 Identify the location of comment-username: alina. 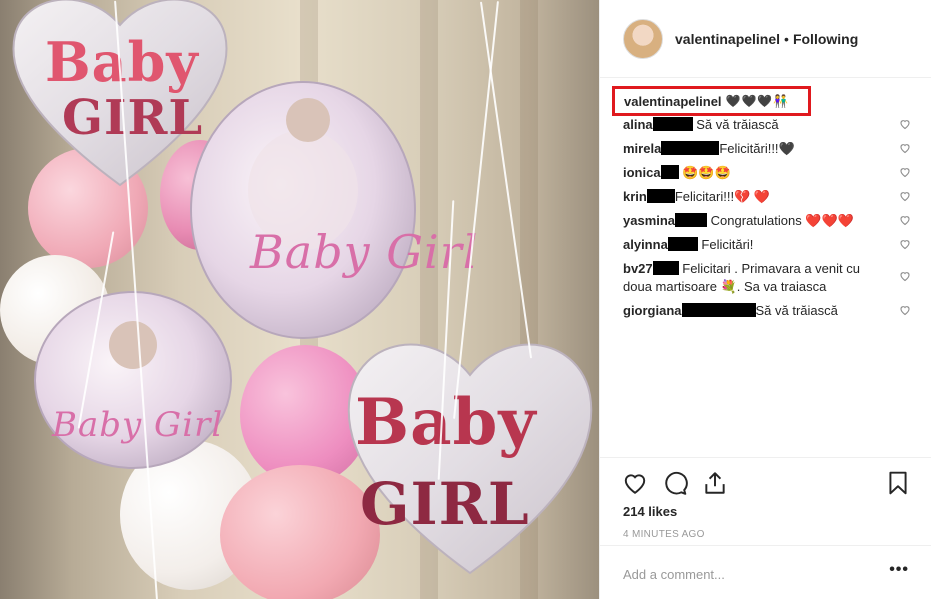
(638, 124).